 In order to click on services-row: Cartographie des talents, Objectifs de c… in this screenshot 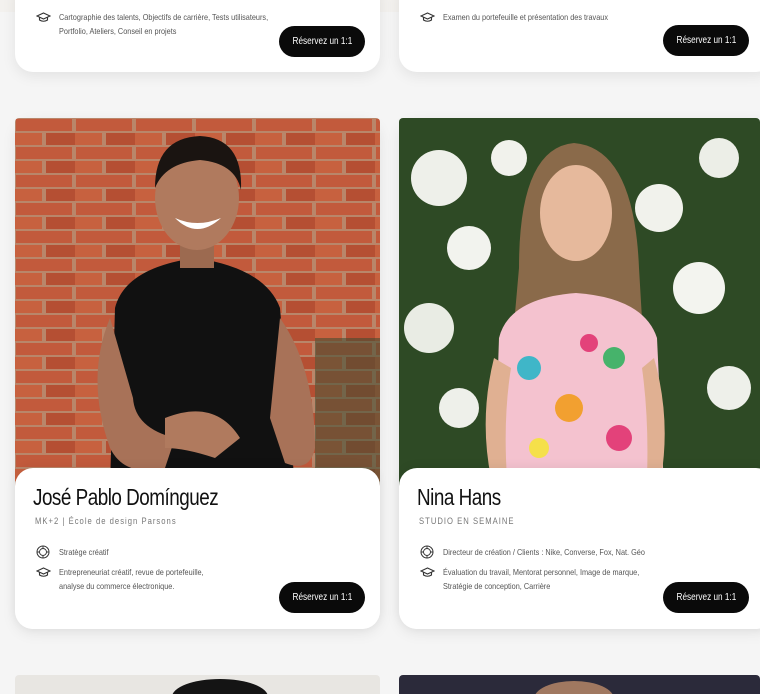, I will do `click(168, 24)`.